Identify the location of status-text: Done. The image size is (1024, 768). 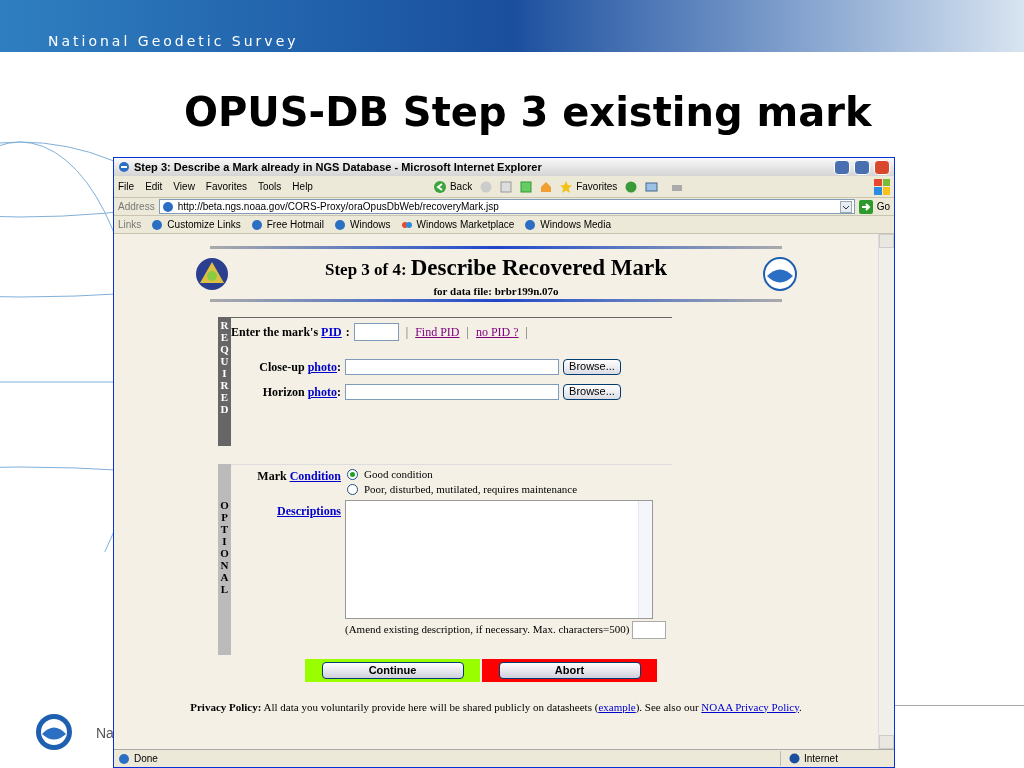
(146, 759).